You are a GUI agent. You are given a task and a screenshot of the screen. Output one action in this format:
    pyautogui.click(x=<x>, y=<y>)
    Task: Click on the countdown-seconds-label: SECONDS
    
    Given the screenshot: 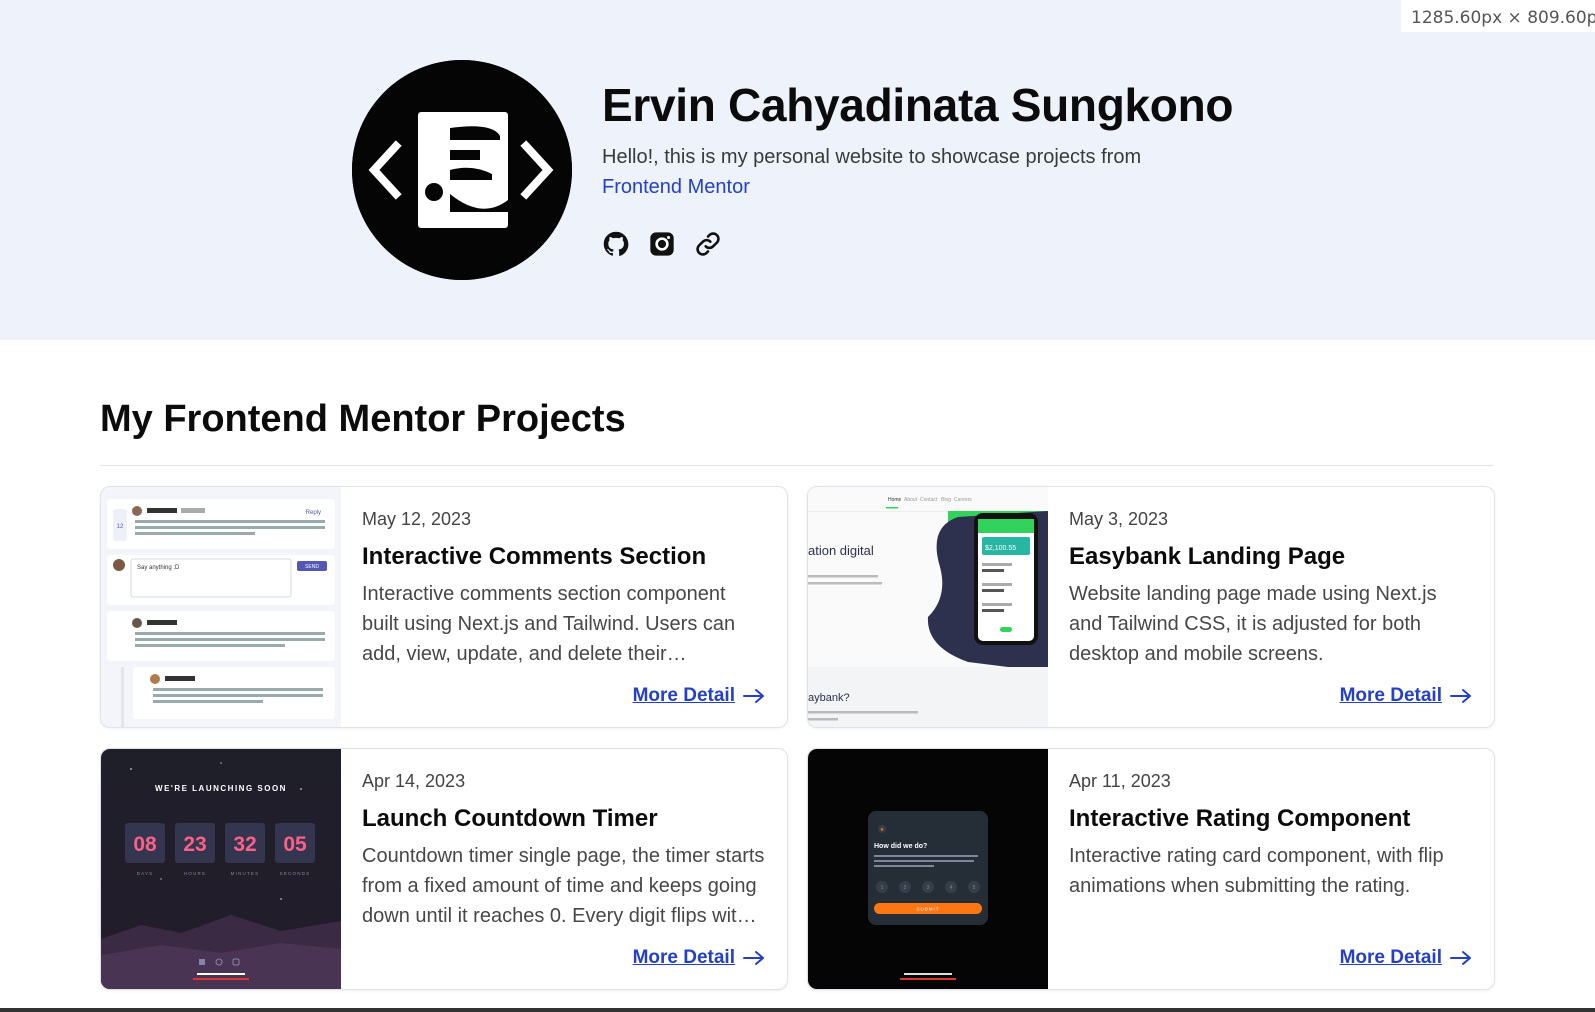 What is the action you would take?
    pyautogui.click(x=295, y=873)
    